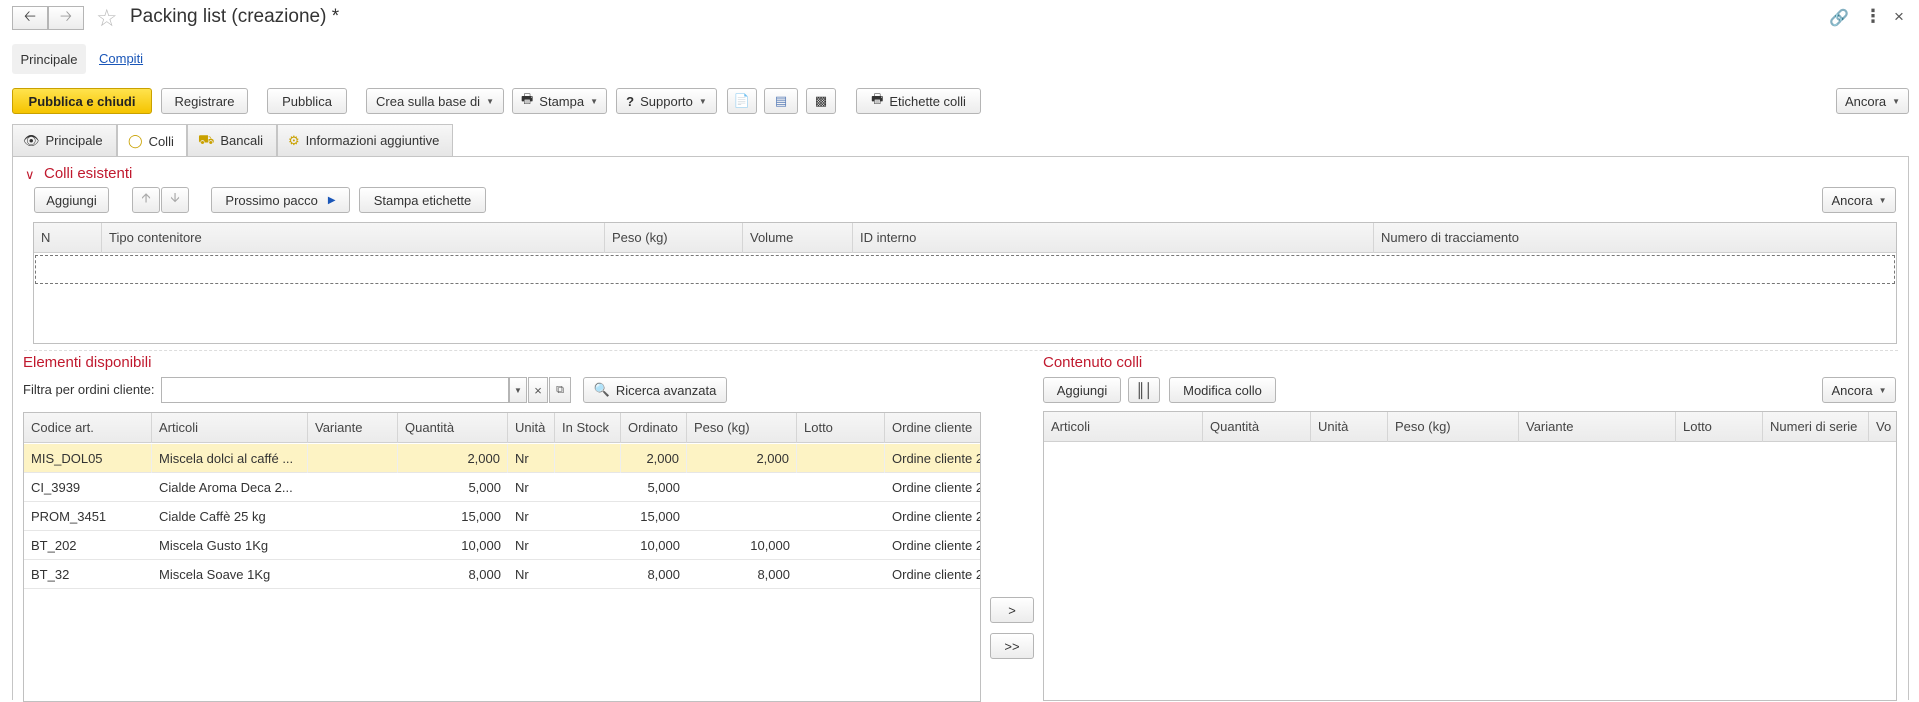 This screenshot has height=702, width=1919. What do you see at coordinates (64, 140) in the screenshot?
I see `tab-principale: 👁 Principale` at bounding box center [64, 140].